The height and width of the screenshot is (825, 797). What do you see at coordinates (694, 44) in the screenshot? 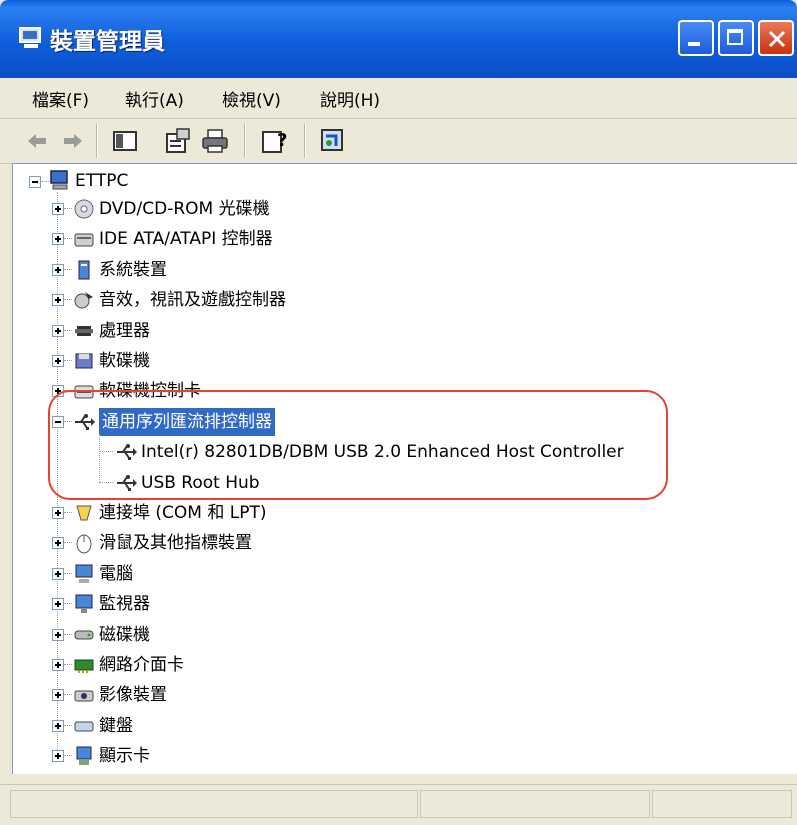
I see `minimize-icon` at bounding box center [694, 44].